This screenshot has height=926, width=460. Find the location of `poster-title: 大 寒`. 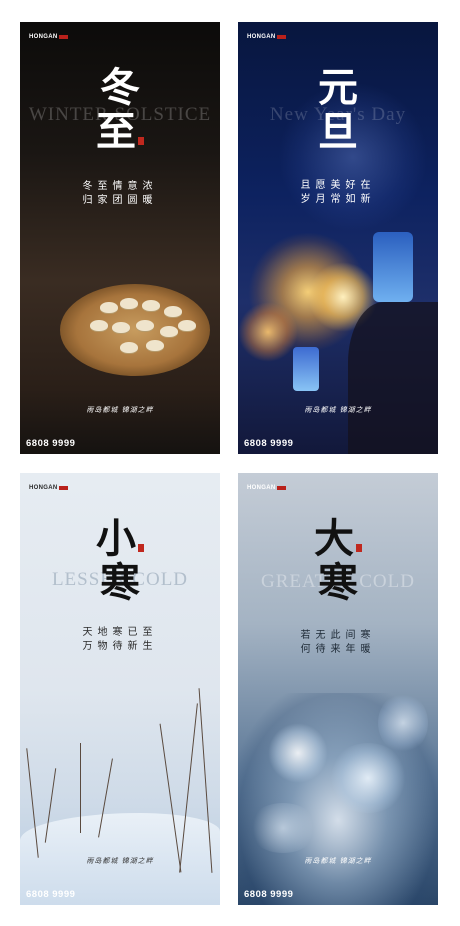

poster-title: 大 寒 is located at coordinates (338, 561).